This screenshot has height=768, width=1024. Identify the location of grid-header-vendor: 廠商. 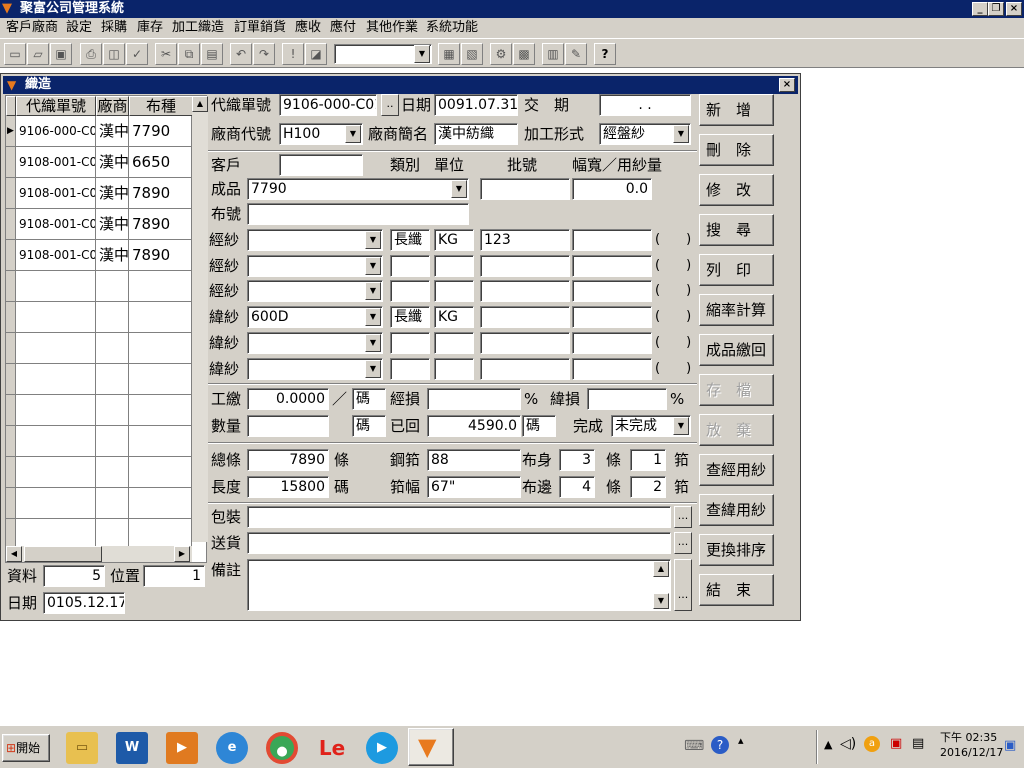
(112, 106).